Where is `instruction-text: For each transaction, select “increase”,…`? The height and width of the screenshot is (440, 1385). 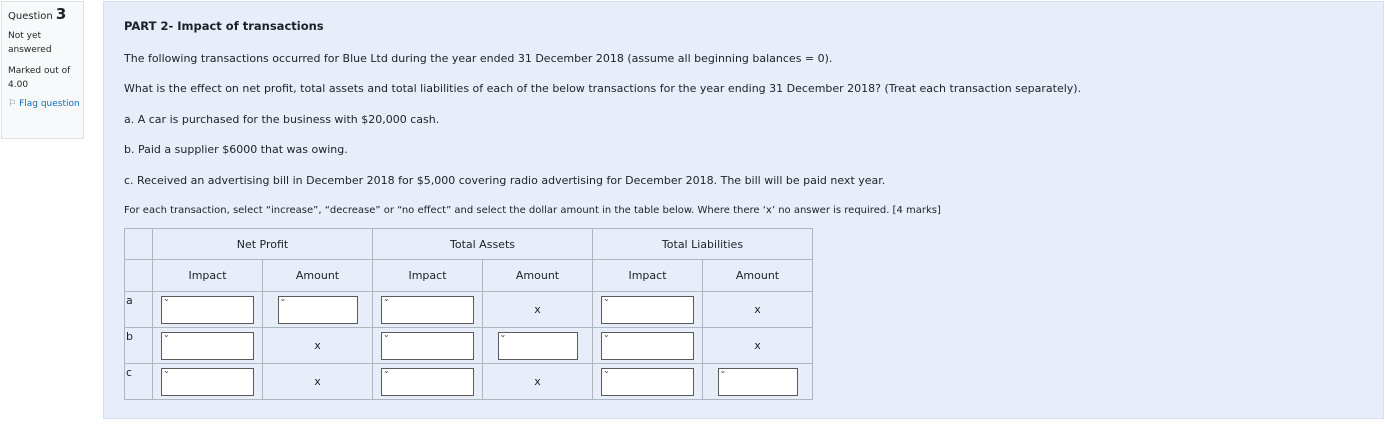
instruction-text: For each transaction, select “increase”,… is located at coordinates (532, 210).